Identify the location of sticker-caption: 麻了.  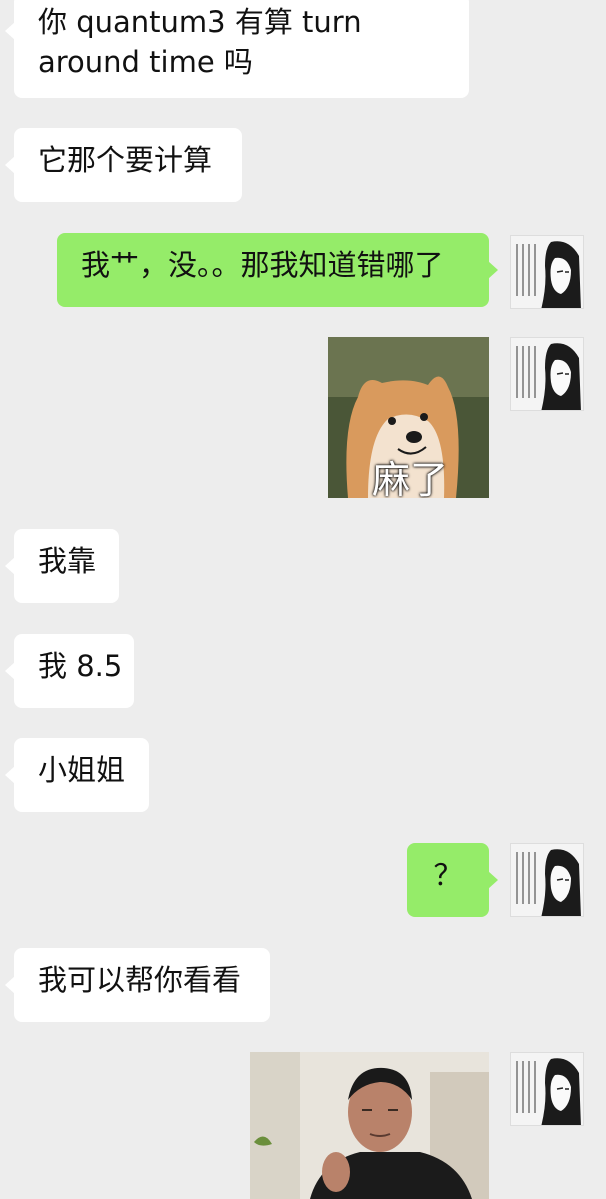
(410, 478).